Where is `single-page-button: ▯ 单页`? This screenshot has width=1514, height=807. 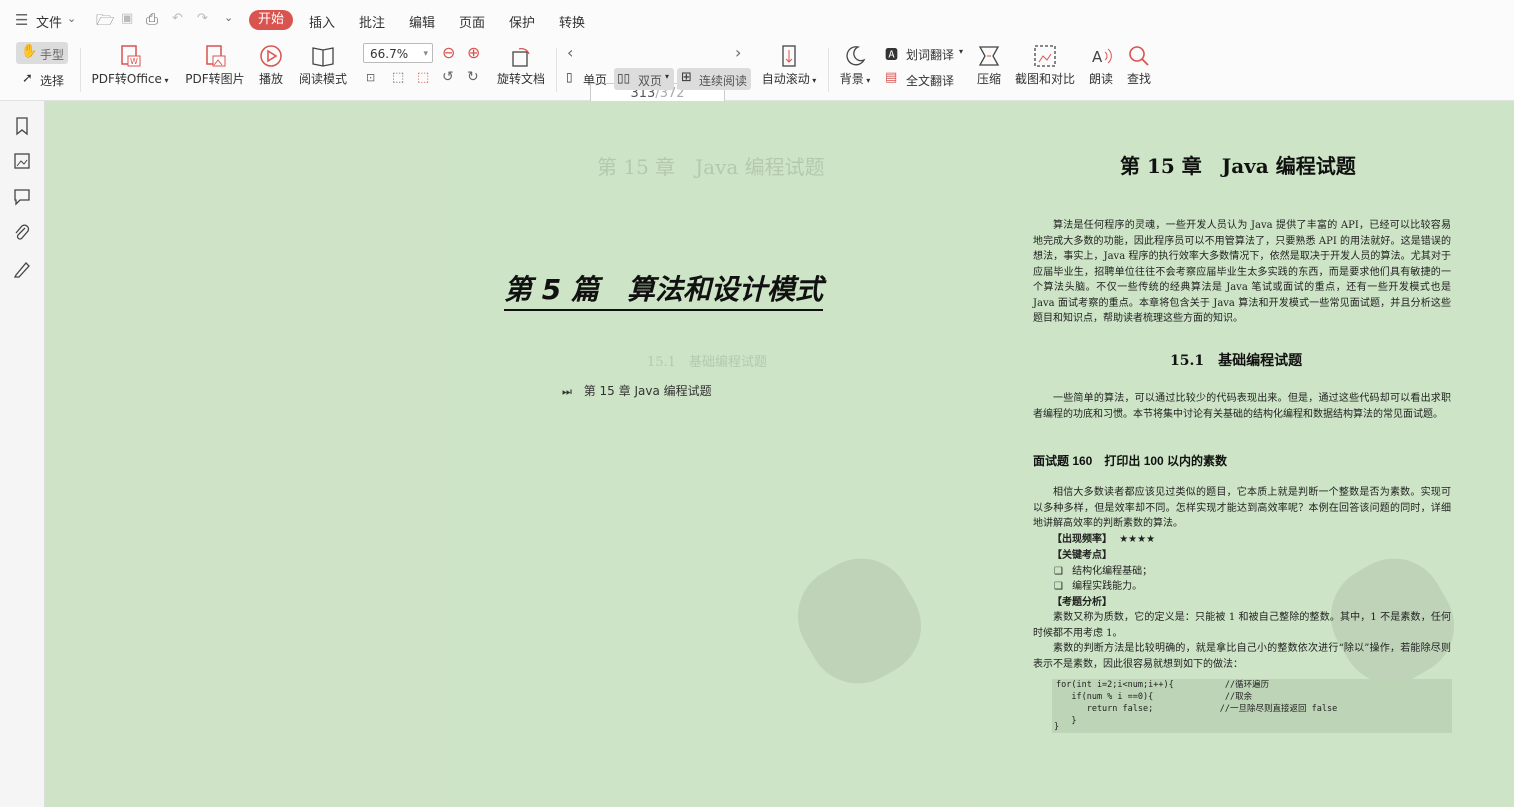 single-page-button: ▯ 单页 is located at coordinates (589, 79).